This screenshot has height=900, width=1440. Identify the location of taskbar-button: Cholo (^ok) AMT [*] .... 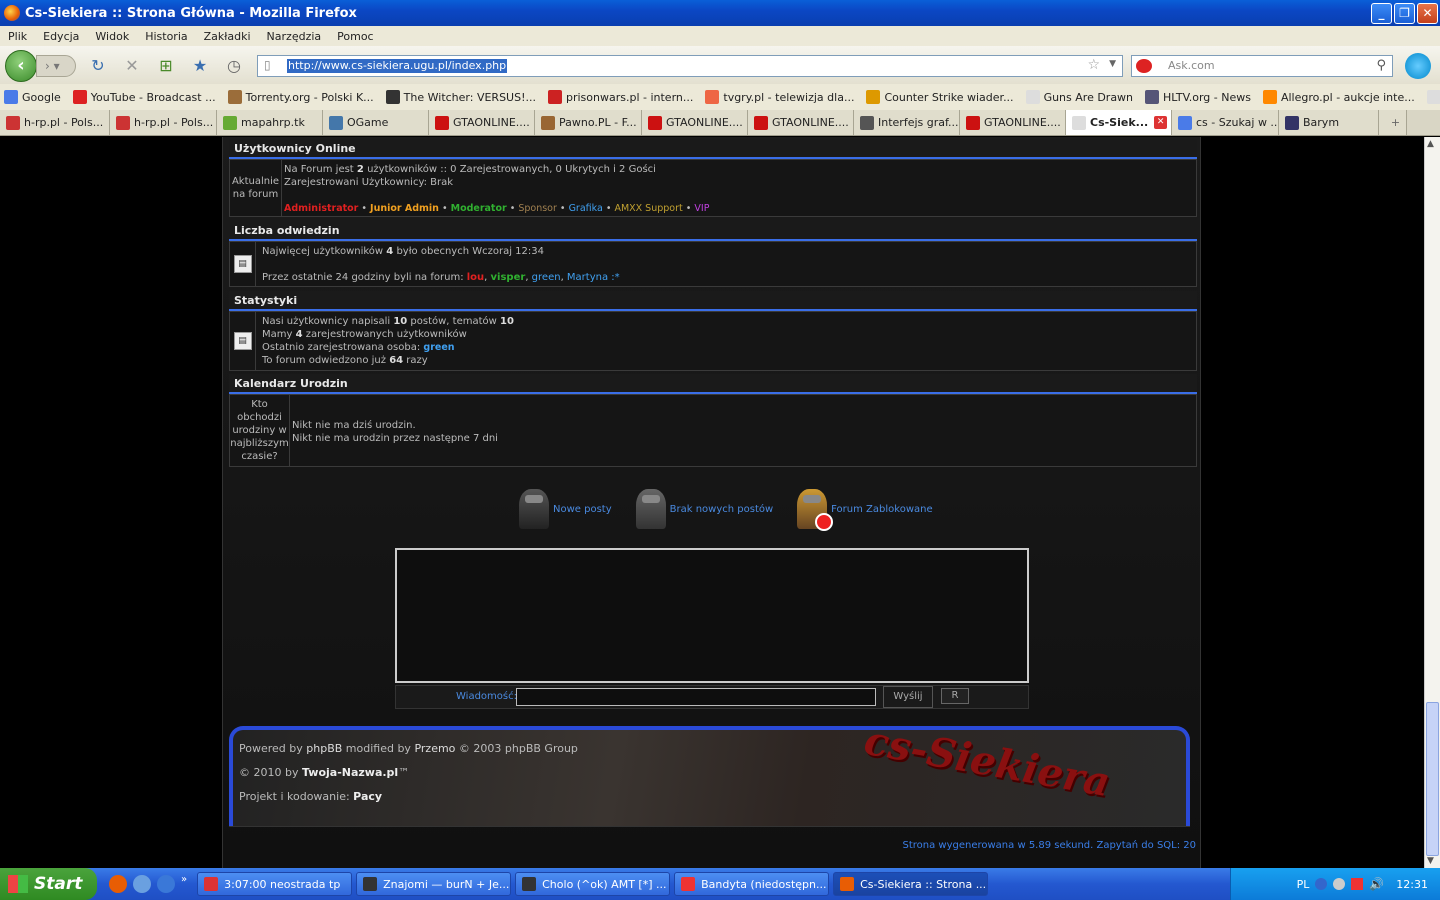
(593, 884).